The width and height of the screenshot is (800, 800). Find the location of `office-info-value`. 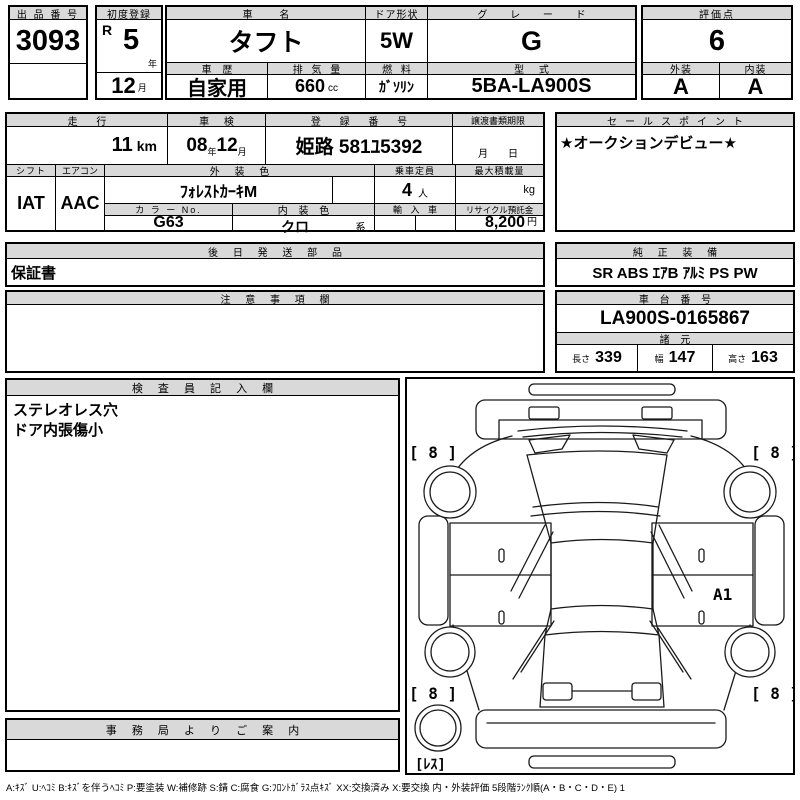

office-info-value is located at coordinates (202, 755).